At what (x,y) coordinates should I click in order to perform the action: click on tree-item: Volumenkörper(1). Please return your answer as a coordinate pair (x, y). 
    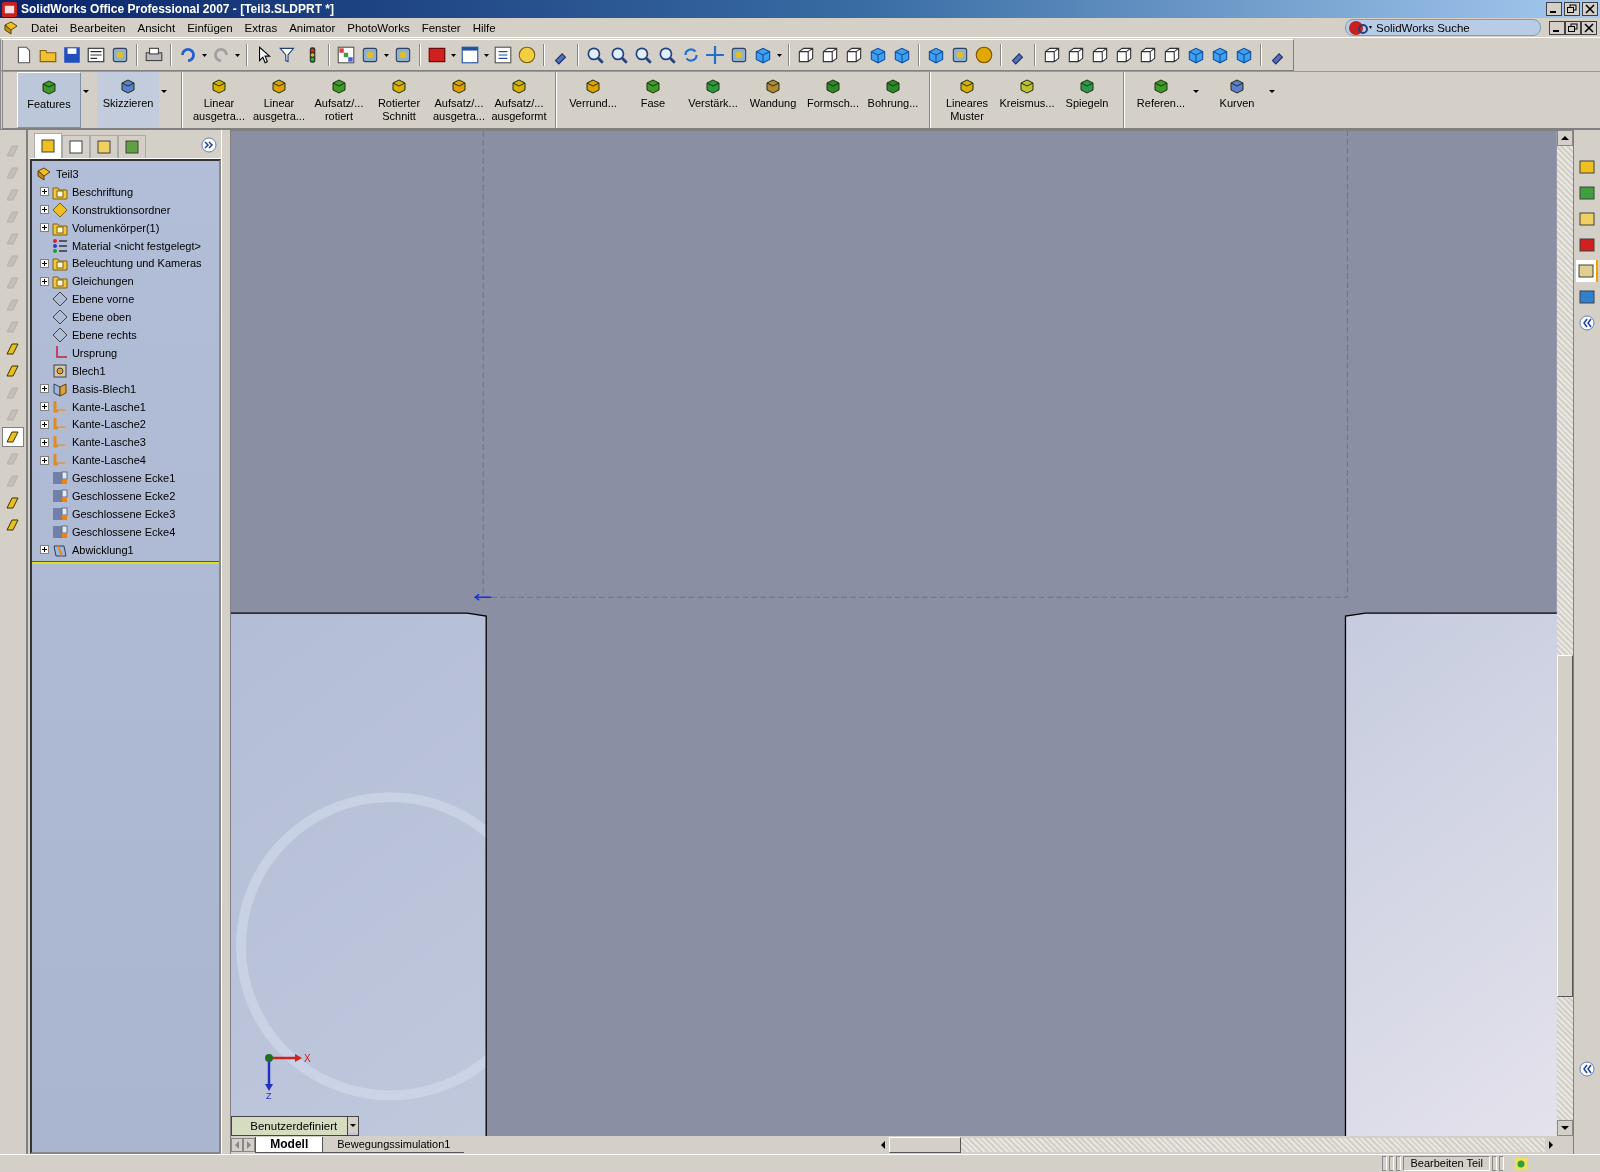
    Looking at the image, I should click on (115, 227).